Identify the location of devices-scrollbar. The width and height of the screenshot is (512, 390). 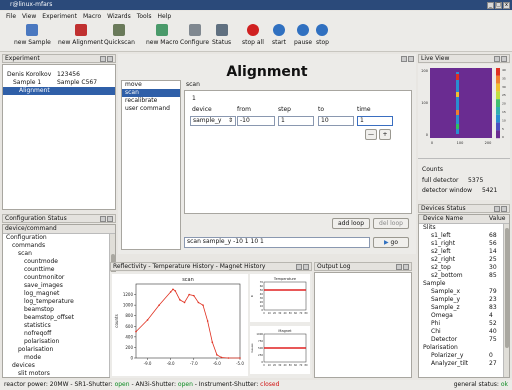
(506, 300).